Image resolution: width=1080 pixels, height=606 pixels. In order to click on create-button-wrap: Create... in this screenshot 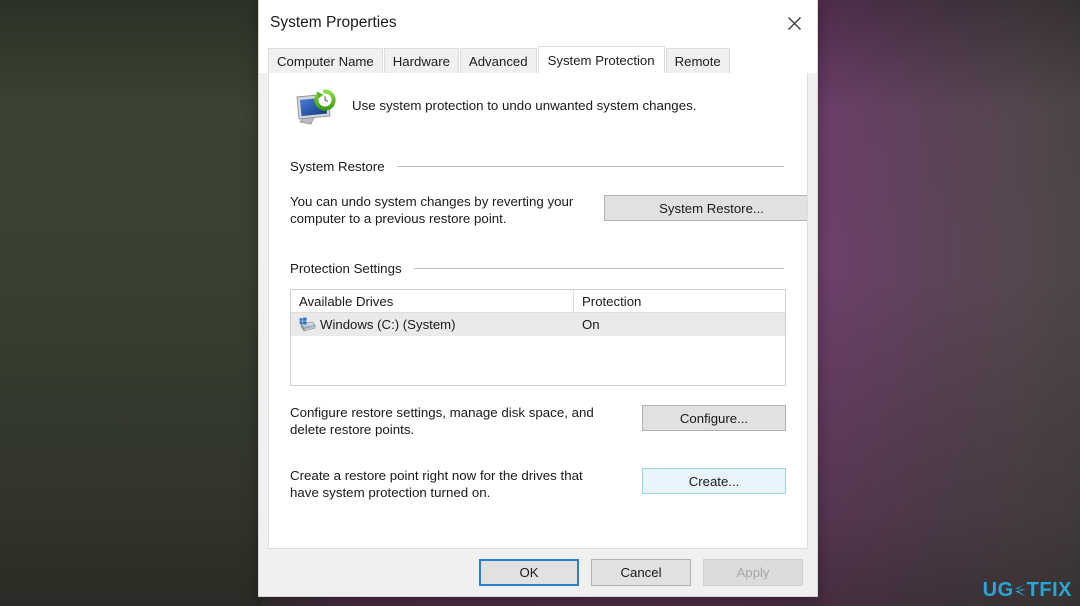, I will do `click(714, 481)`.